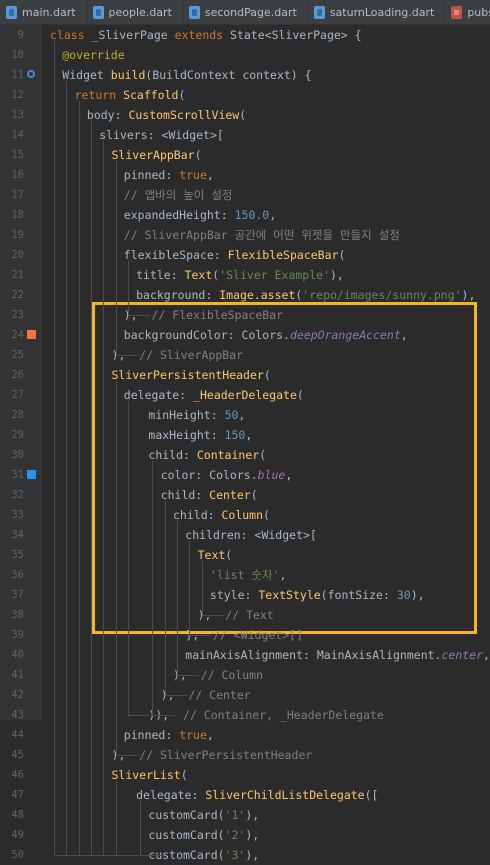 Image resolution: width=490 pixels, height=865 pixels. Describe the element at coordinates (377, 12) in the screenshot. I see `tab-saturnloading-dart: saturnLoading.dart` at that location.